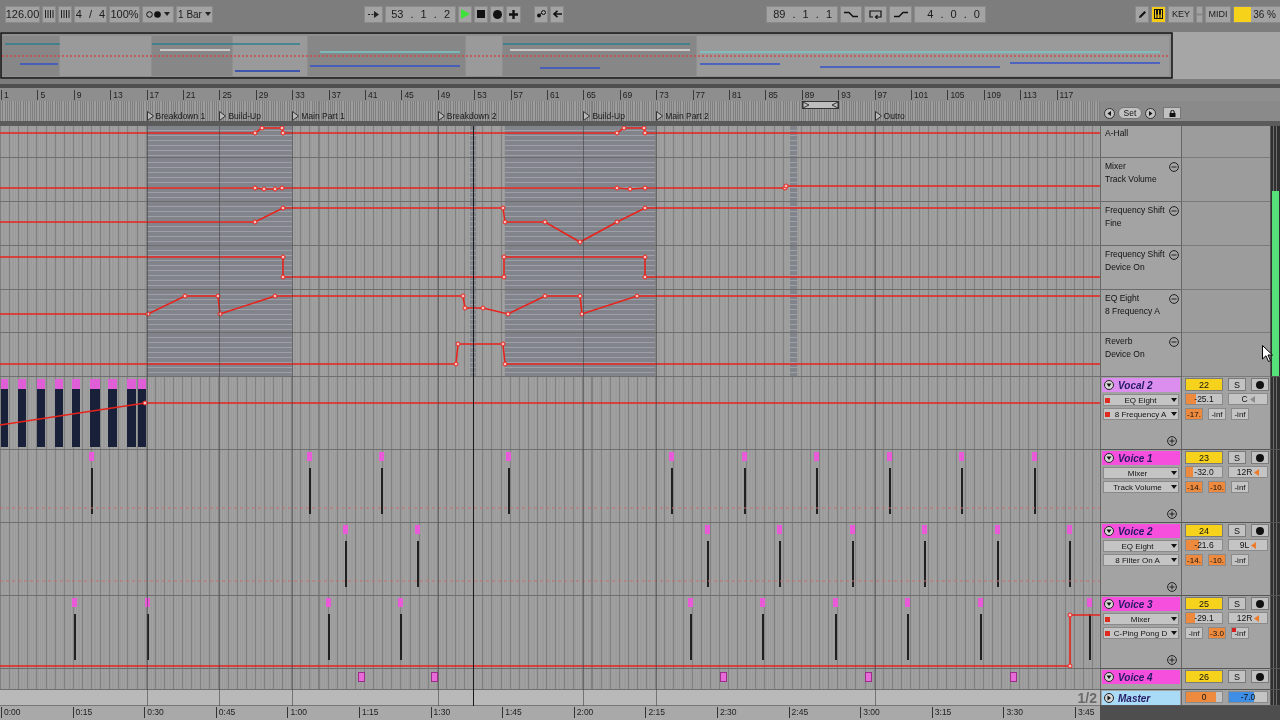 This screenshot has width=1280, height=720. I want to click on track-title-bar: Voice 2, so click(1141, 531).